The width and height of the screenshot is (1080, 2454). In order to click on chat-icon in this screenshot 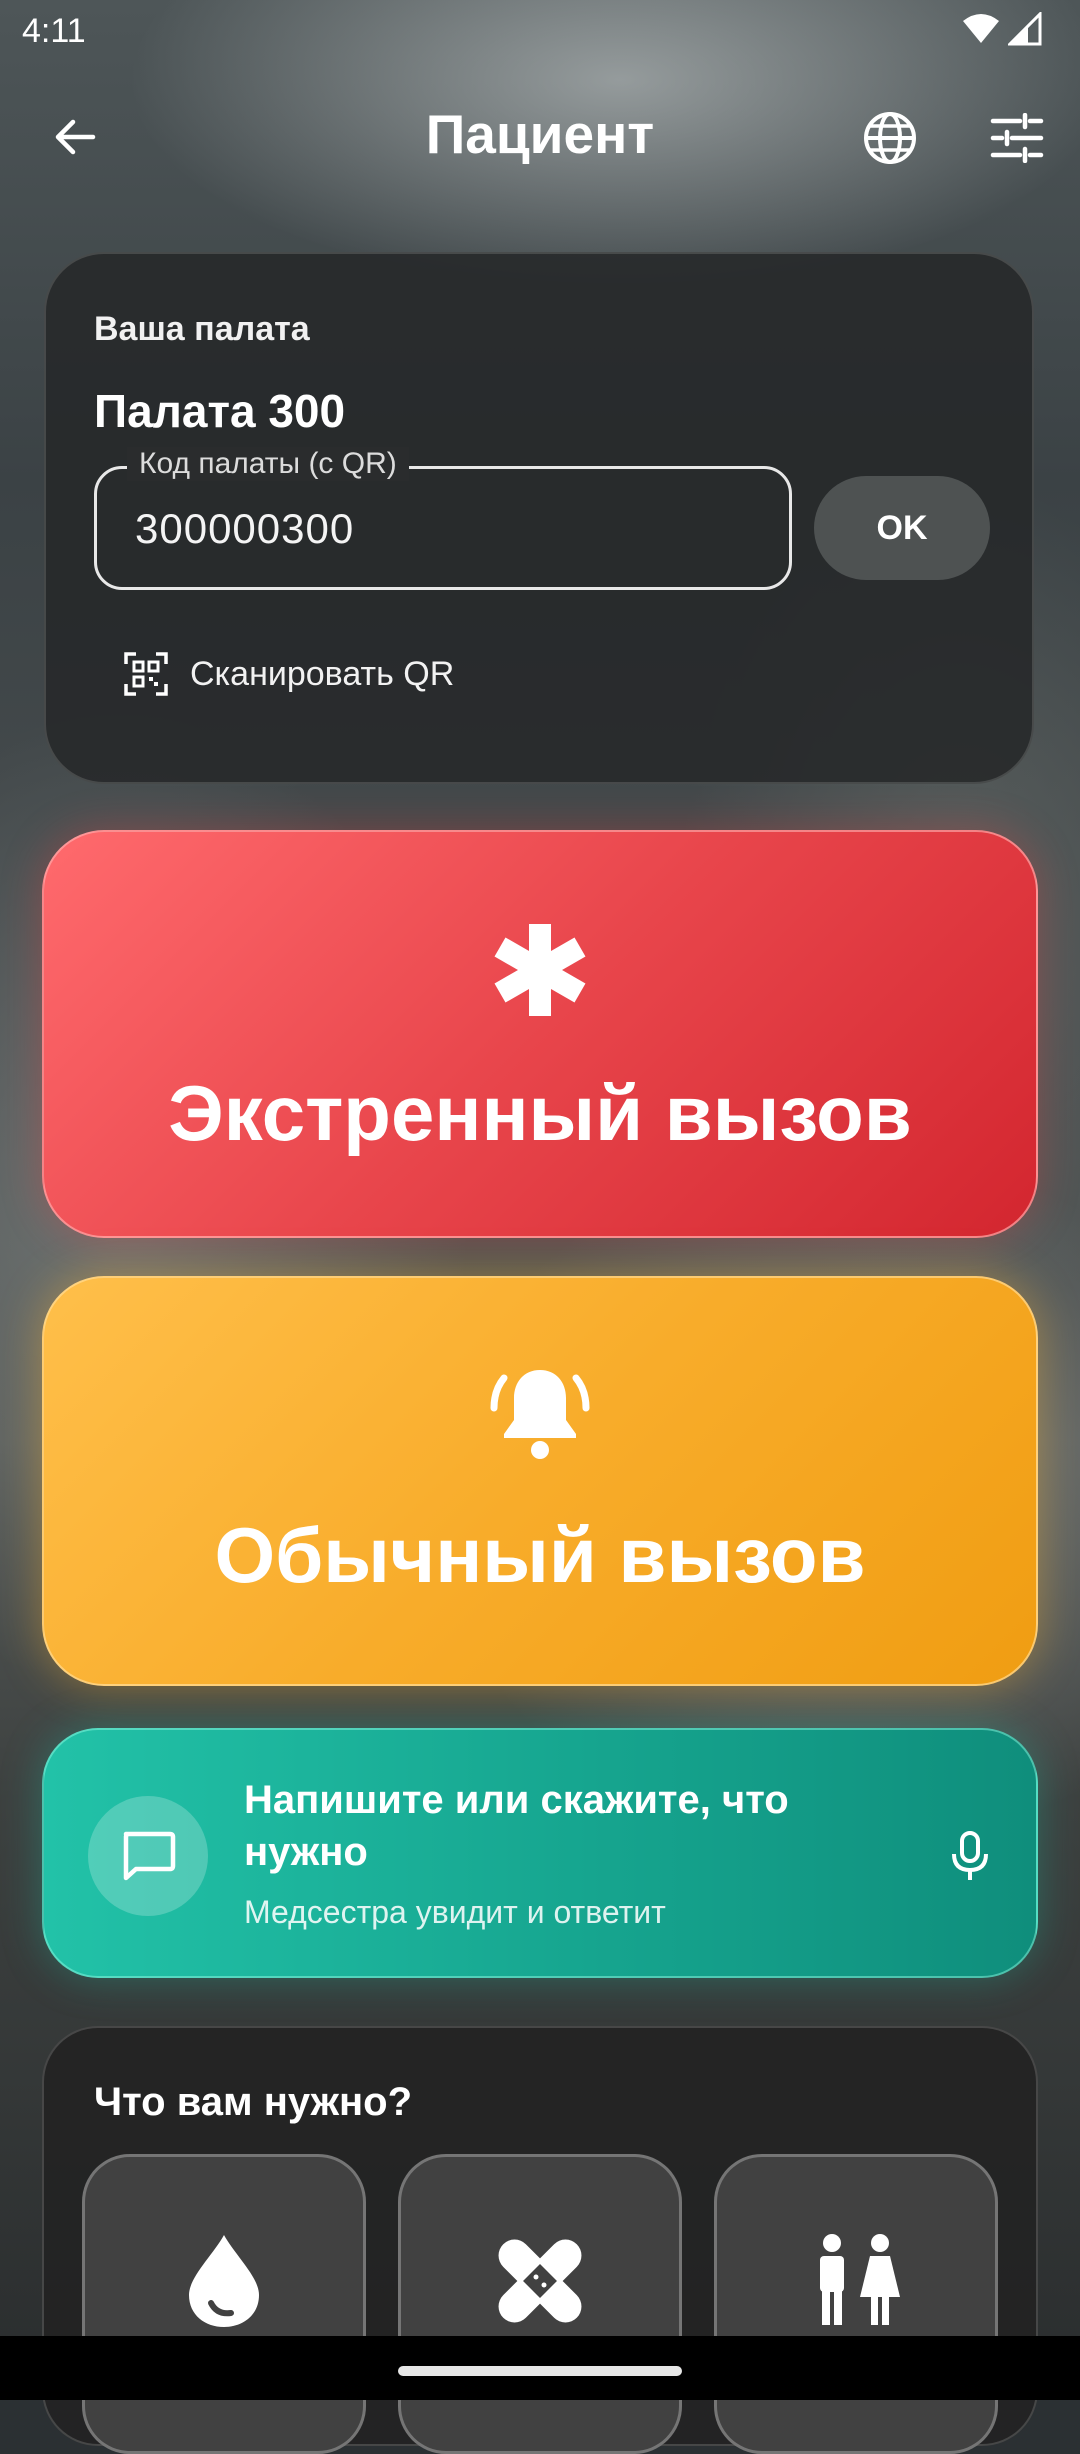, I will do `click(149, 1856)`.